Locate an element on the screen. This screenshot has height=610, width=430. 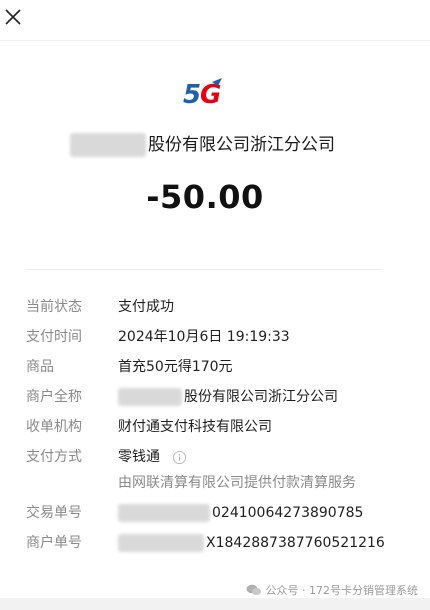
detail-row-merchant-order-id: 商户单号 X1842887387760521216 is located at coordinates (216, 543).